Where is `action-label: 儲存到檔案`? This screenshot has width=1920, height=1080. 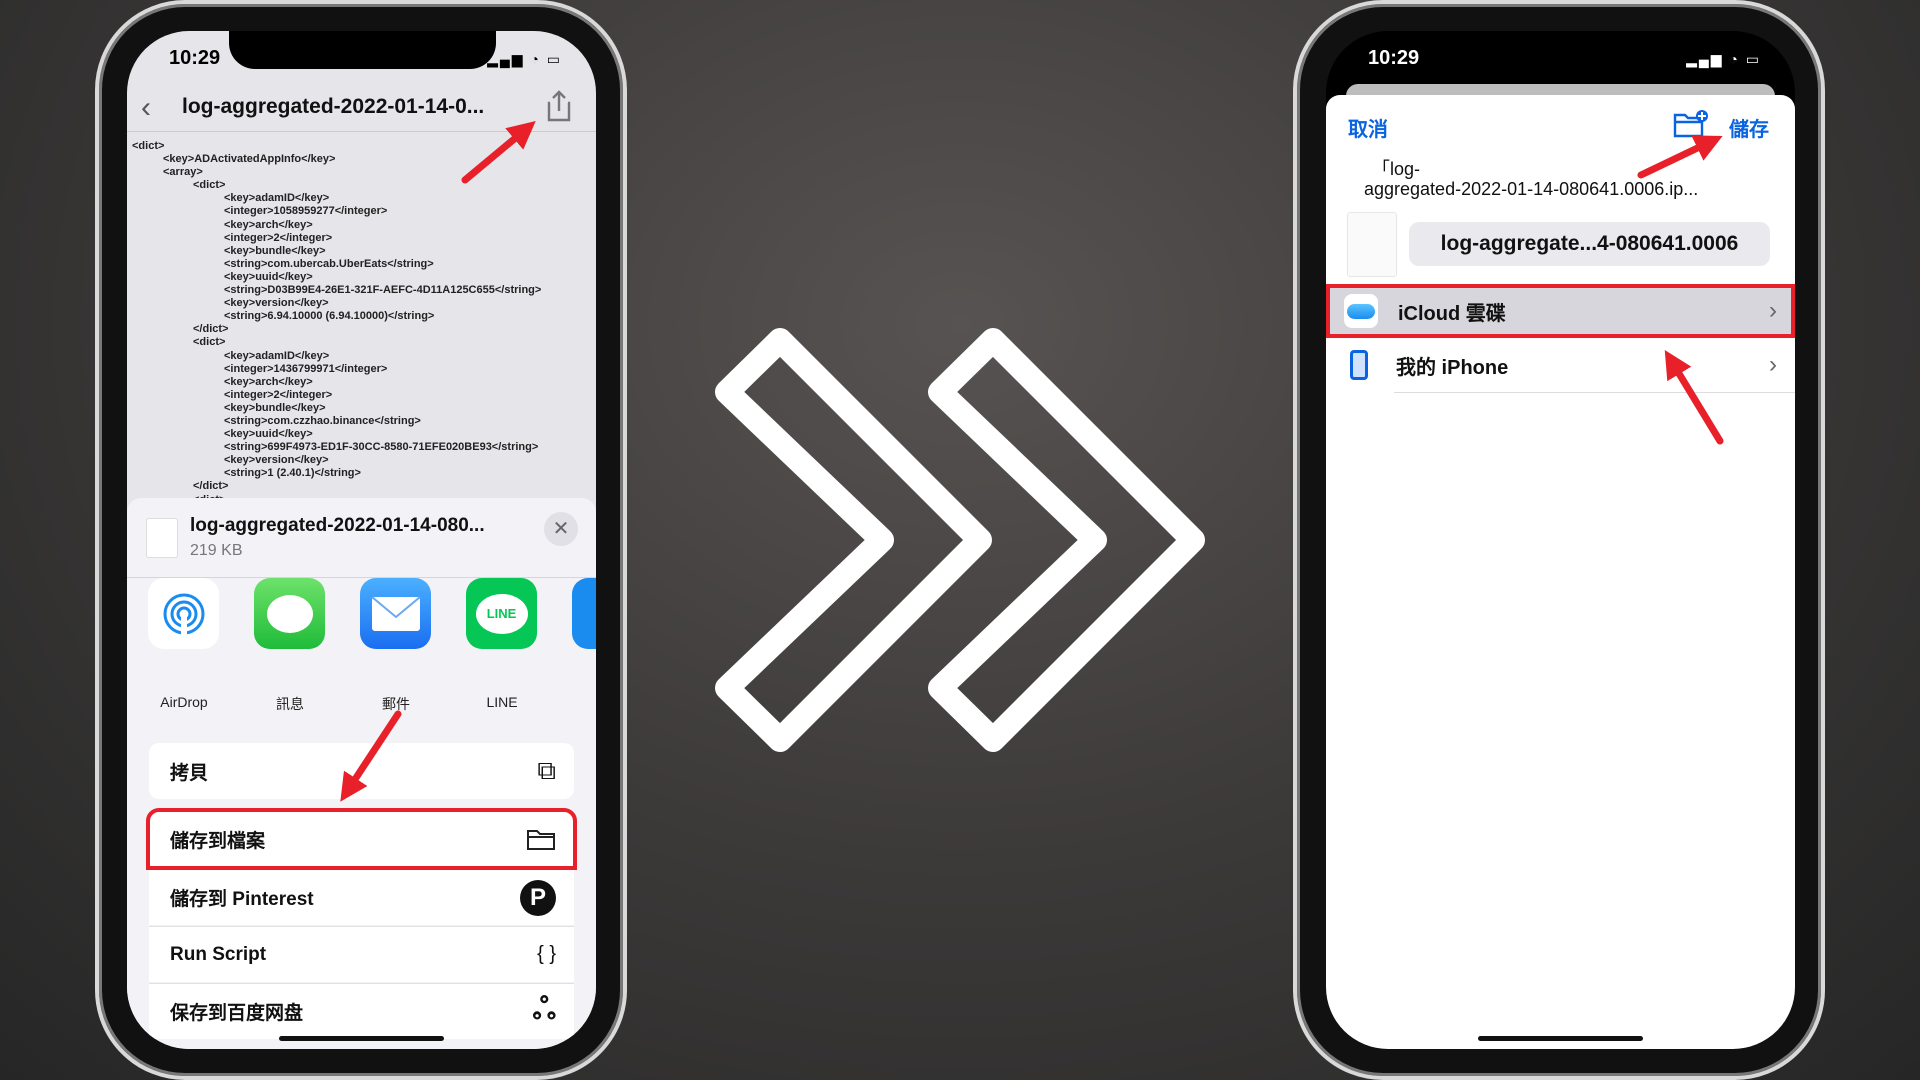
action-label: 儲存到檔案 is located at coordinates (218, 841).